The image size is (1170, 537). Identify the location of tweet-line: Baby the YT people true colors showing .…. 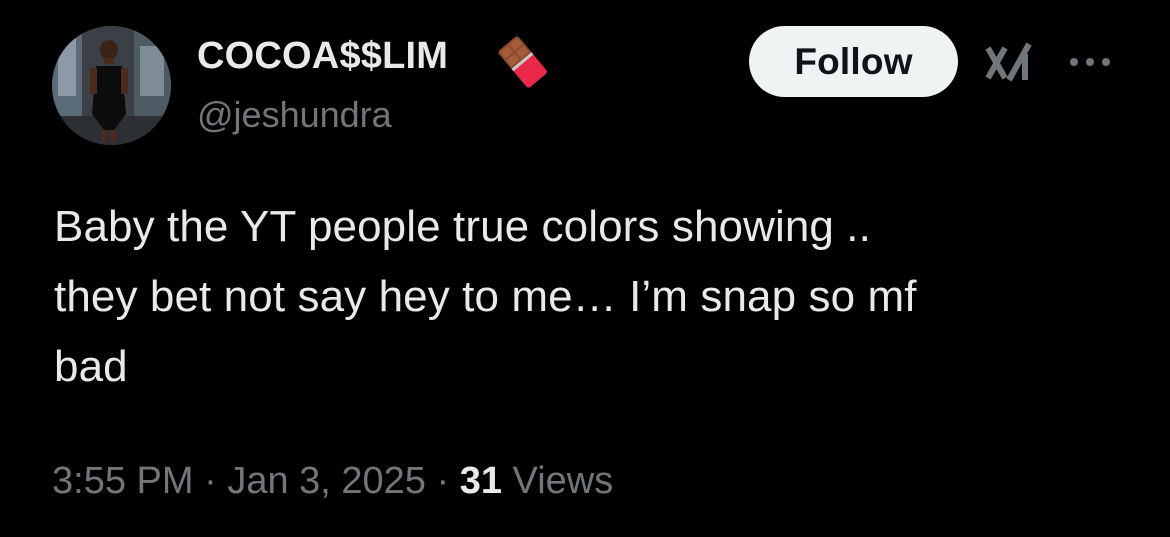
(462, 226).